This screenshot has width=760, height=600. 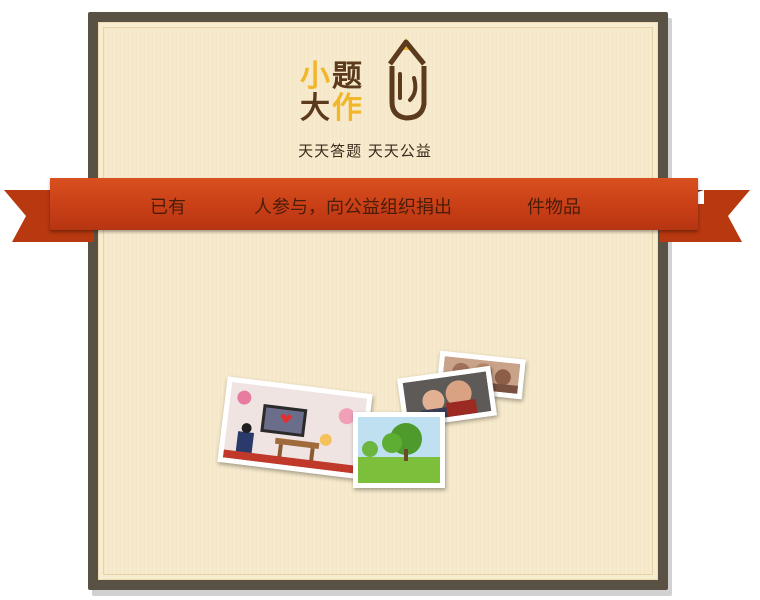 What do you see at coordinates (315, 108) in the screenshot?
I see `logo-char-da: 大` at bounding box center [315, 108].